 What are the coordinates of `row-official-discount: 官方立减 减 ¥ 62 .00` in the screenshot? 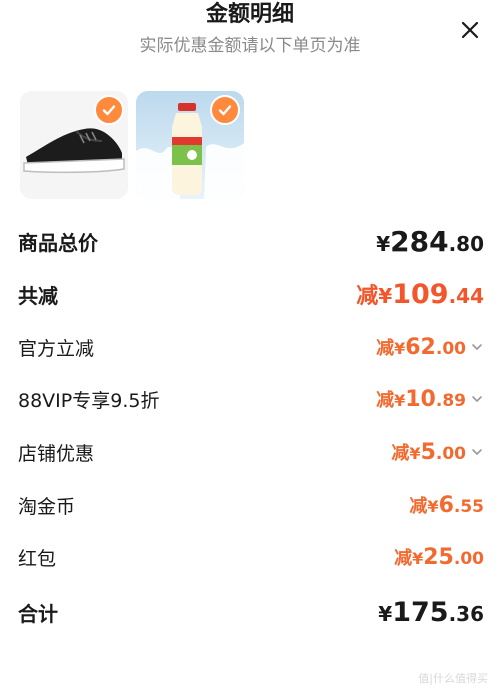 It's located at (251, 347).